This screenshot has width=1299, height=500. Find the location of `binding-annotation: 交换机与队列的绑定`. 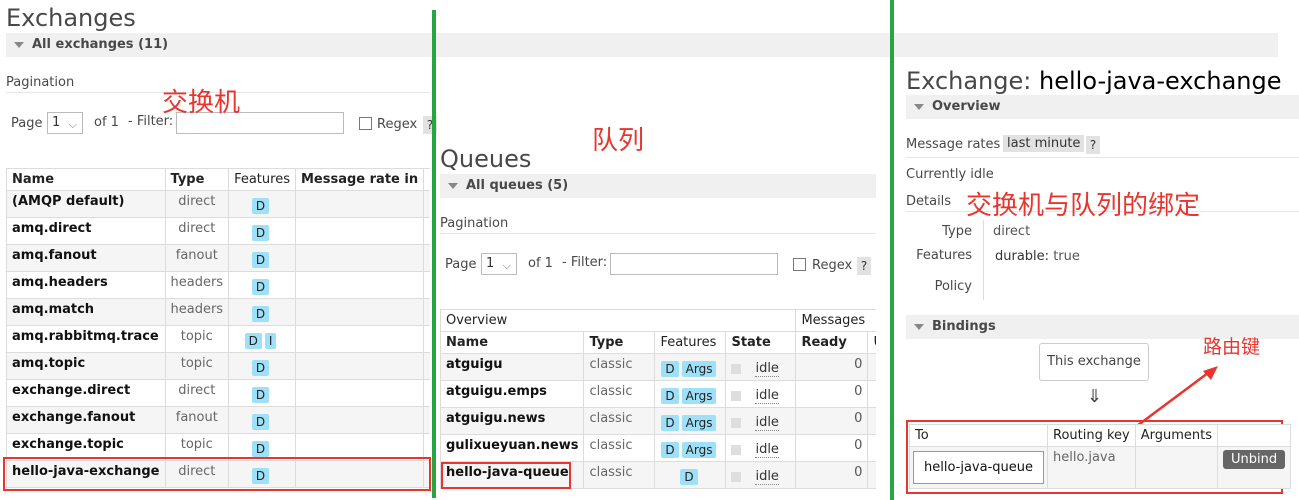

binding-annotation: 交换机与队列的绑定 is located at coordinates (1083, 206).